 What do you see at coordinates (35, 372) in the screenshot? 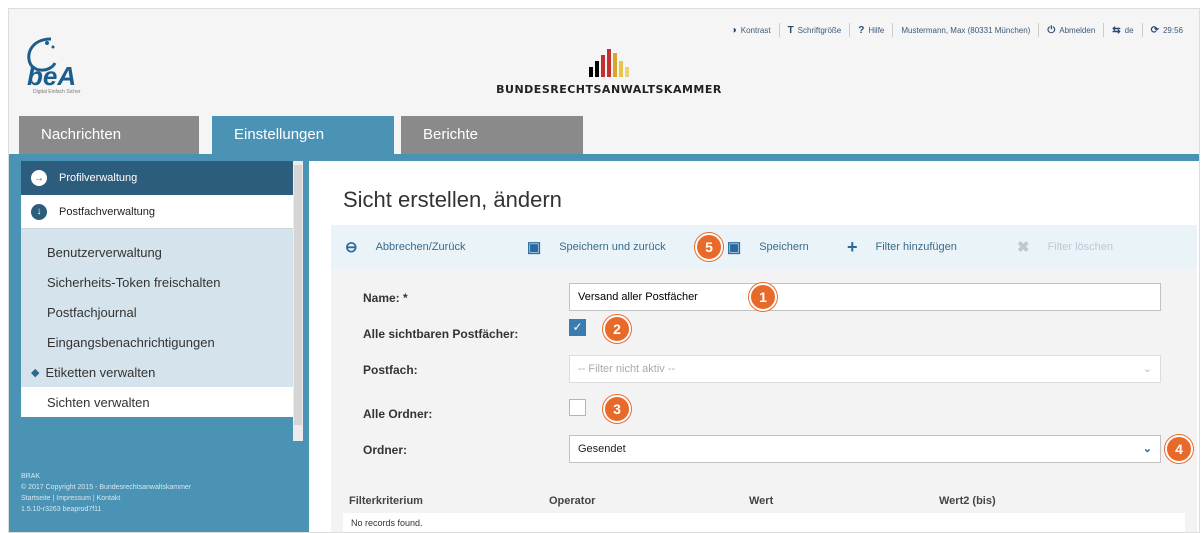
I see `tag-icon: ◆` at bounding box center [35, 372].